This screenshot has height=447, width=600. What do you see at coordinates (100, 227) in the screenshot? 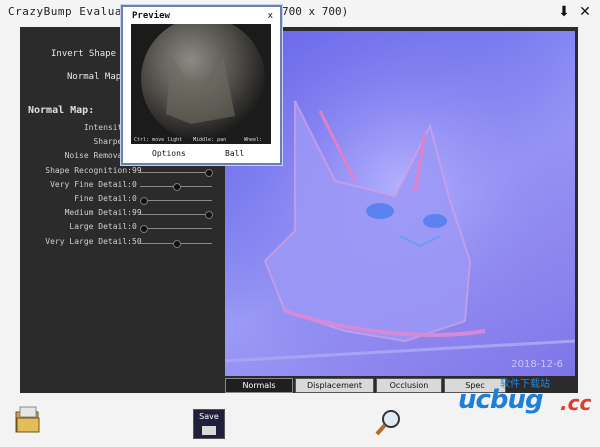
I see `slider-label: Large Detail:` at bounding box center [100, 227].